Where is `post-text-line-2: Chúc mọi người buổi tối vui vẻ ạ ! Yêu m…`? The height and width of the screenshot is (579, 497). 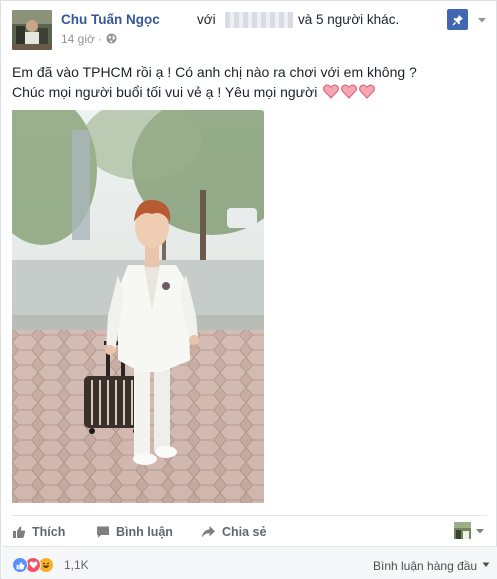
post-text-line-2: Chúc mọi người buổi tối vui vẻ ạ ! Yêu m… is located at coordinates (165, 92).